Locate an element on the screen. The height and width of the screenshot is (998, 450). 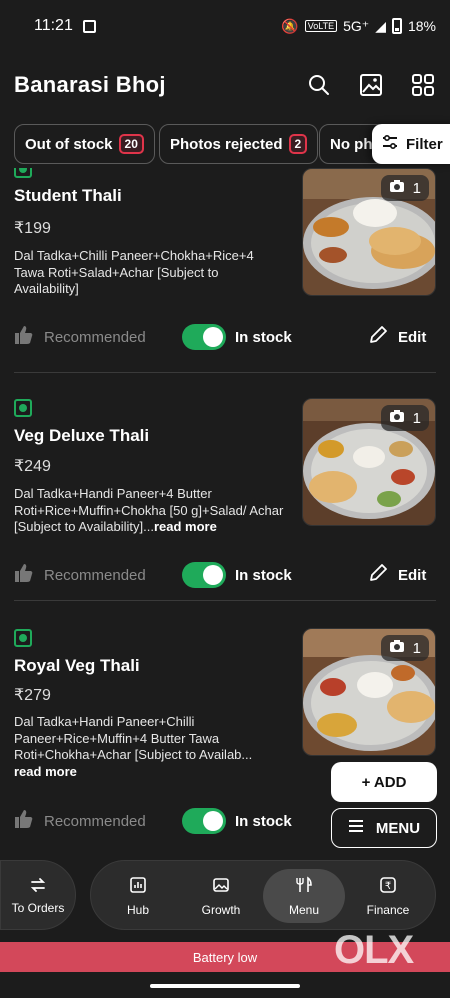
screenshot-notification-icon is located at coordinates (89, 26).